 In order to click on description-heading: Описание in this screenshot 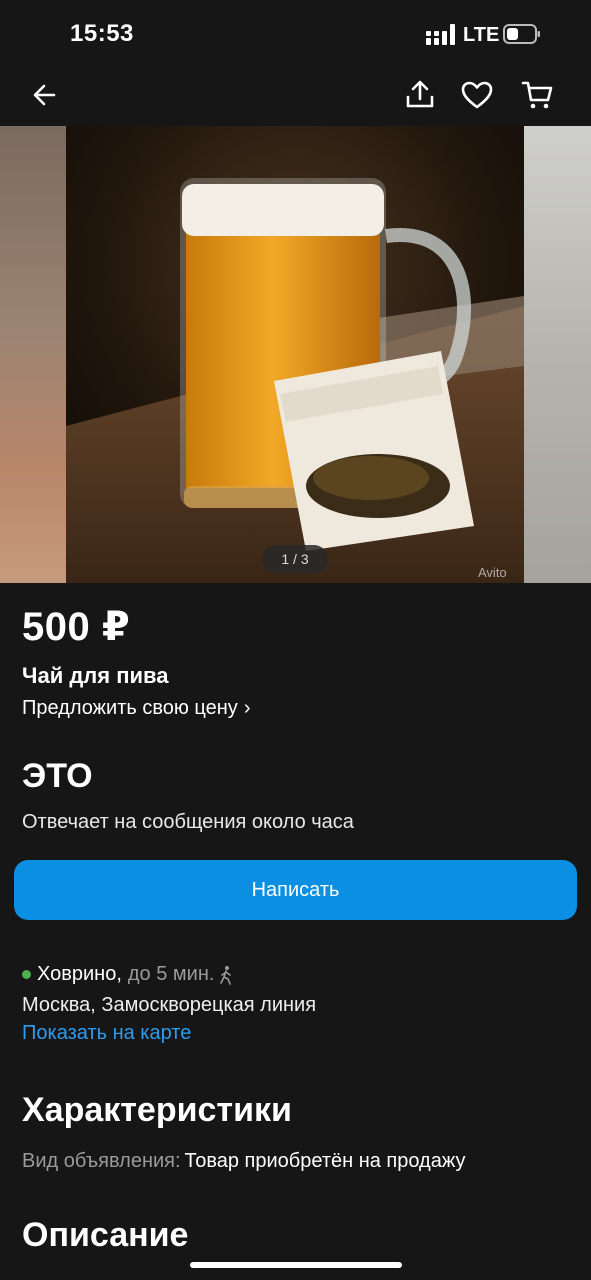, I will do `click(105, 1235)`.